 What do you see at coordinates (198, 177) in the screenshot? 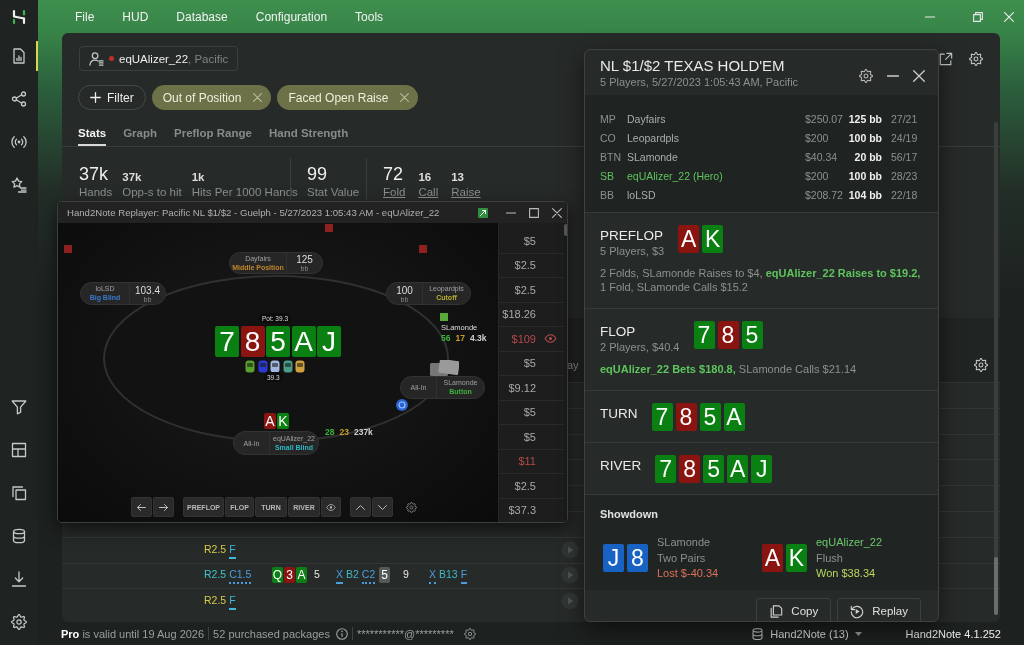
I see `stat-value: 1k` at bounding box center [198, 177].